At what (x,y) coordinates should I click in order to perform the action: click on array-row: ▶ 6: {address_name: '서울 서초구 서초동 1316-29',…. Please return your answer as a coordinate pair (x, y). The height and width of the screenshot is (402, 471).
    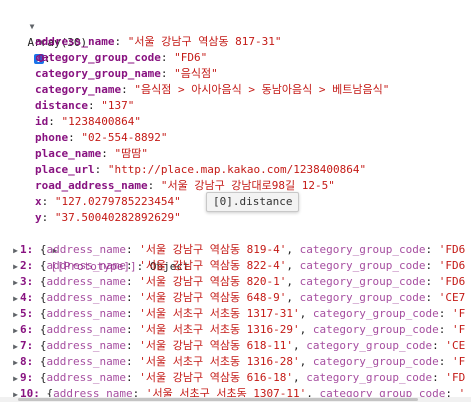
    Looking at the image, I should click on (238, 330).